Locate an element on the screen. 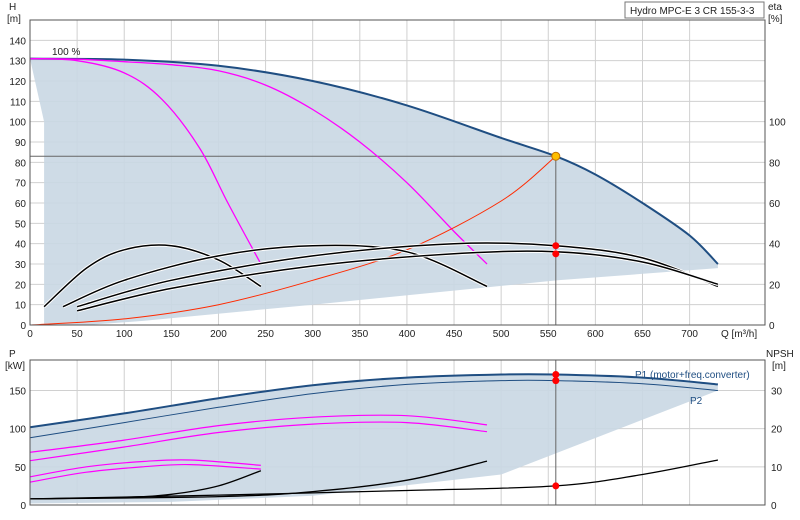 The image size is (800, 520). x-tick-label: 100 is located at coordinates (124, 334).